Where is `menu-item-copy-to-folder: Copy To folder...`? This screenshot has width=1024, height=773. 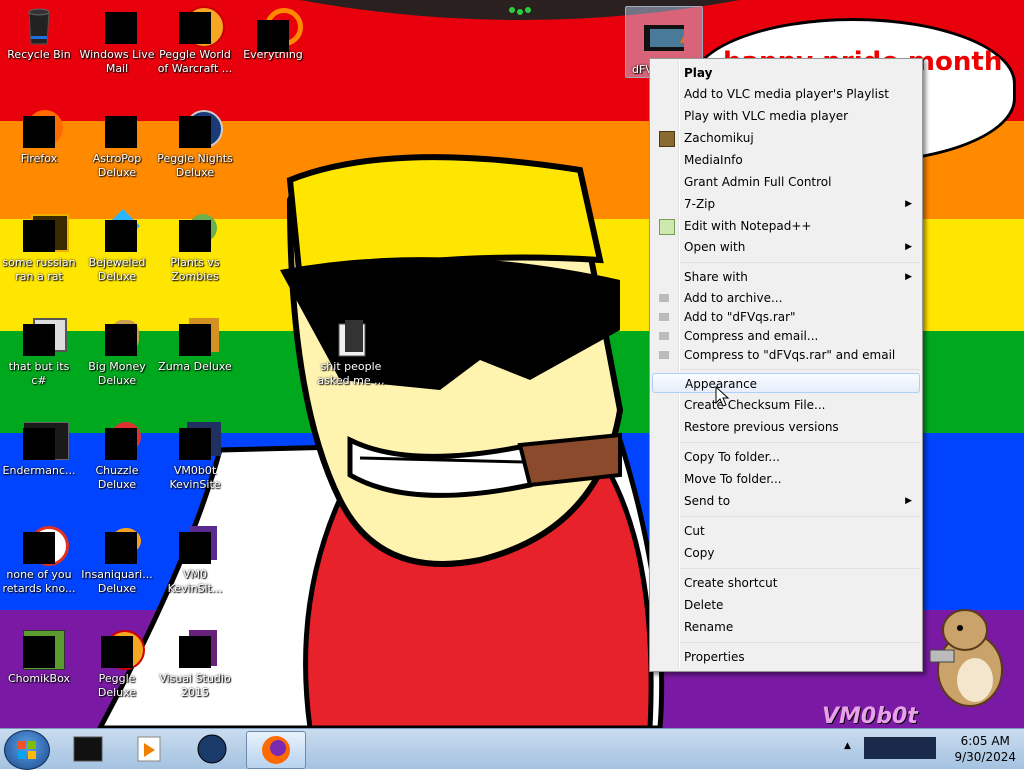 menu-item-copy-to-folder: Copy To folder... is located at coordinates (786, 457).